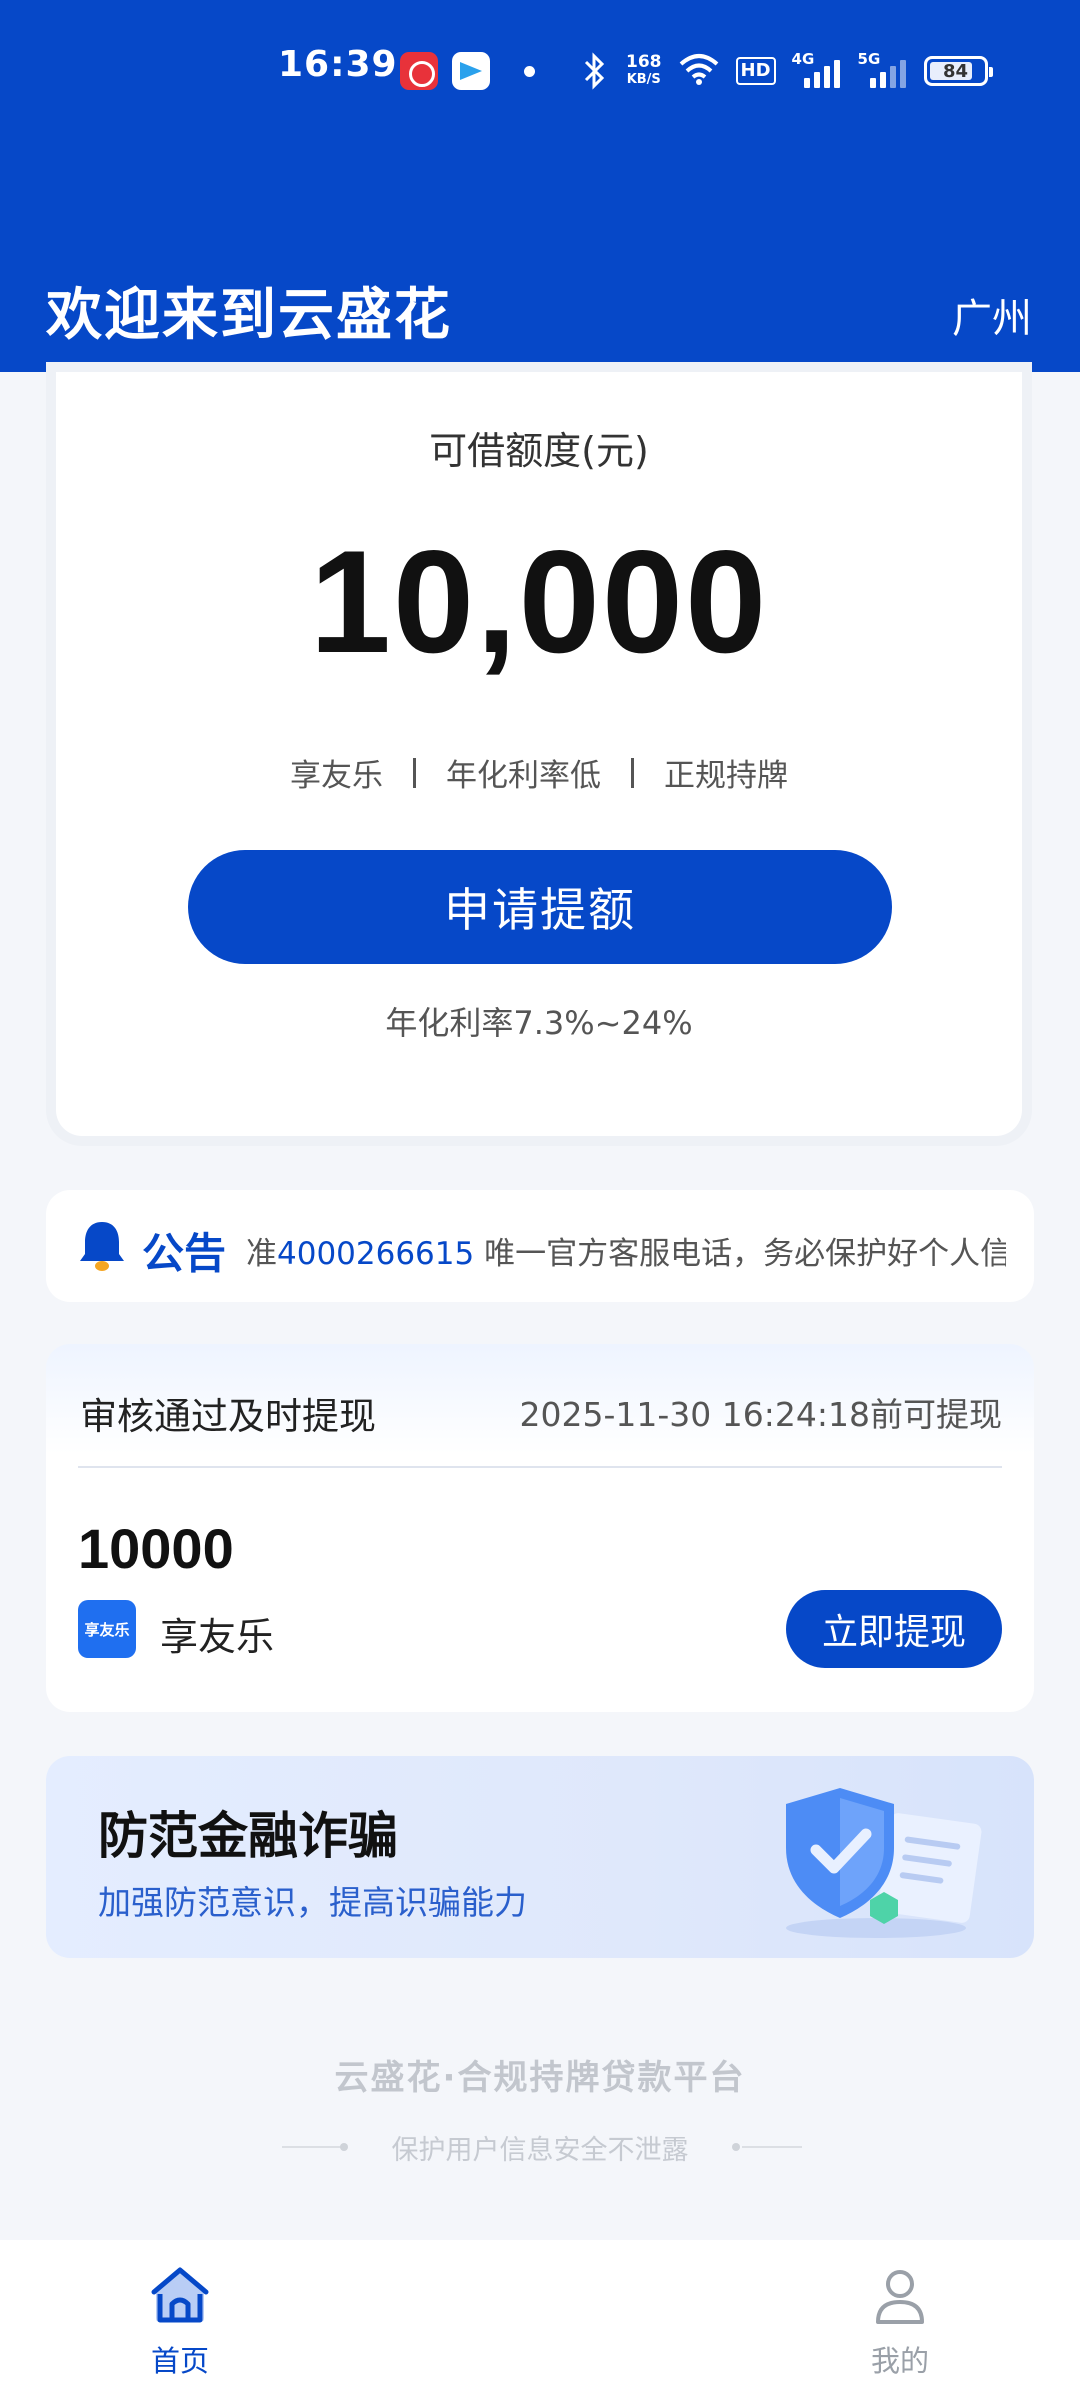 This screenshot has width=1080, height=2400. What do you see at coordinates (249, 315) in the screenshot?
I see `page-title: 欢迎来到云盛花` at bounding box center [249, 315].